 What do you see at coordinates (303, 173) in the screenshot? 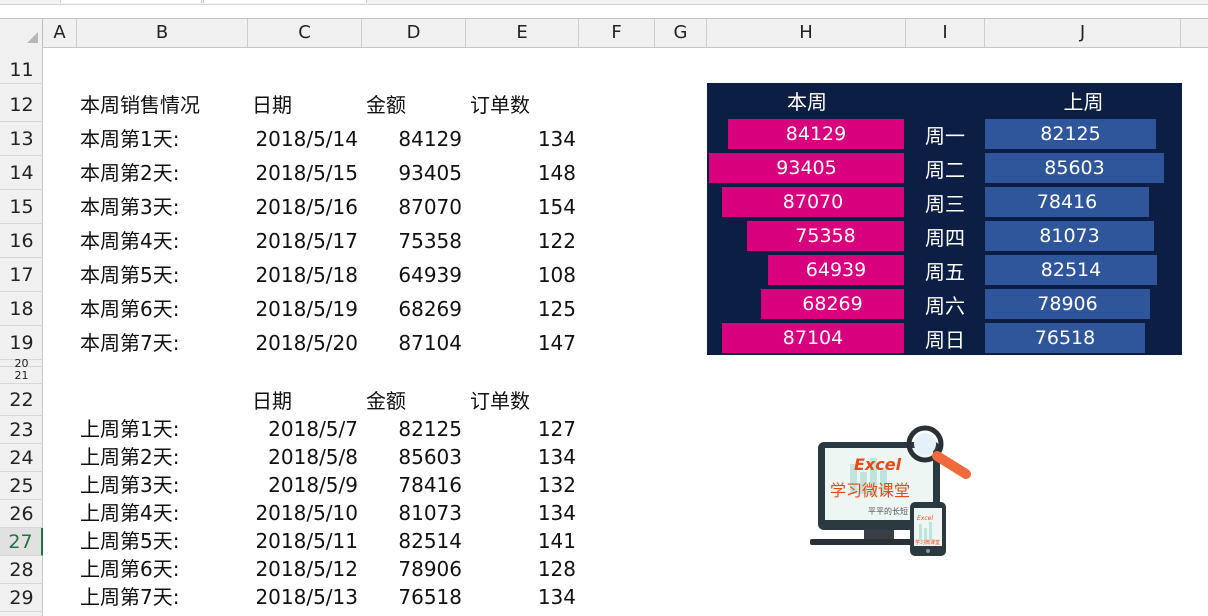
I see `this-week-date-cell: 2018/5/15` at bounding box center [303, 173].